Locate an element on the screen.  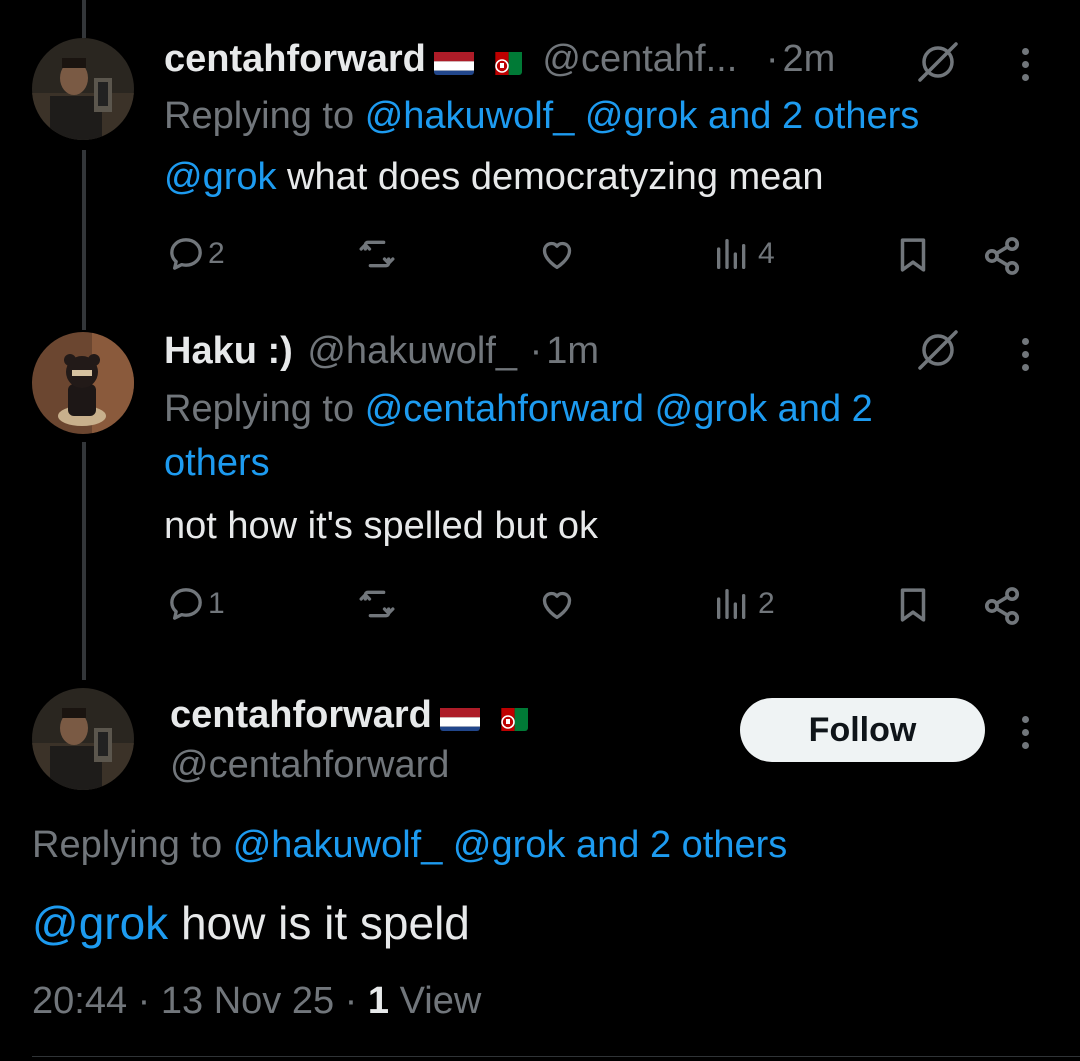
handle: @hakuwolf_ is located at coordinates (412, 351).